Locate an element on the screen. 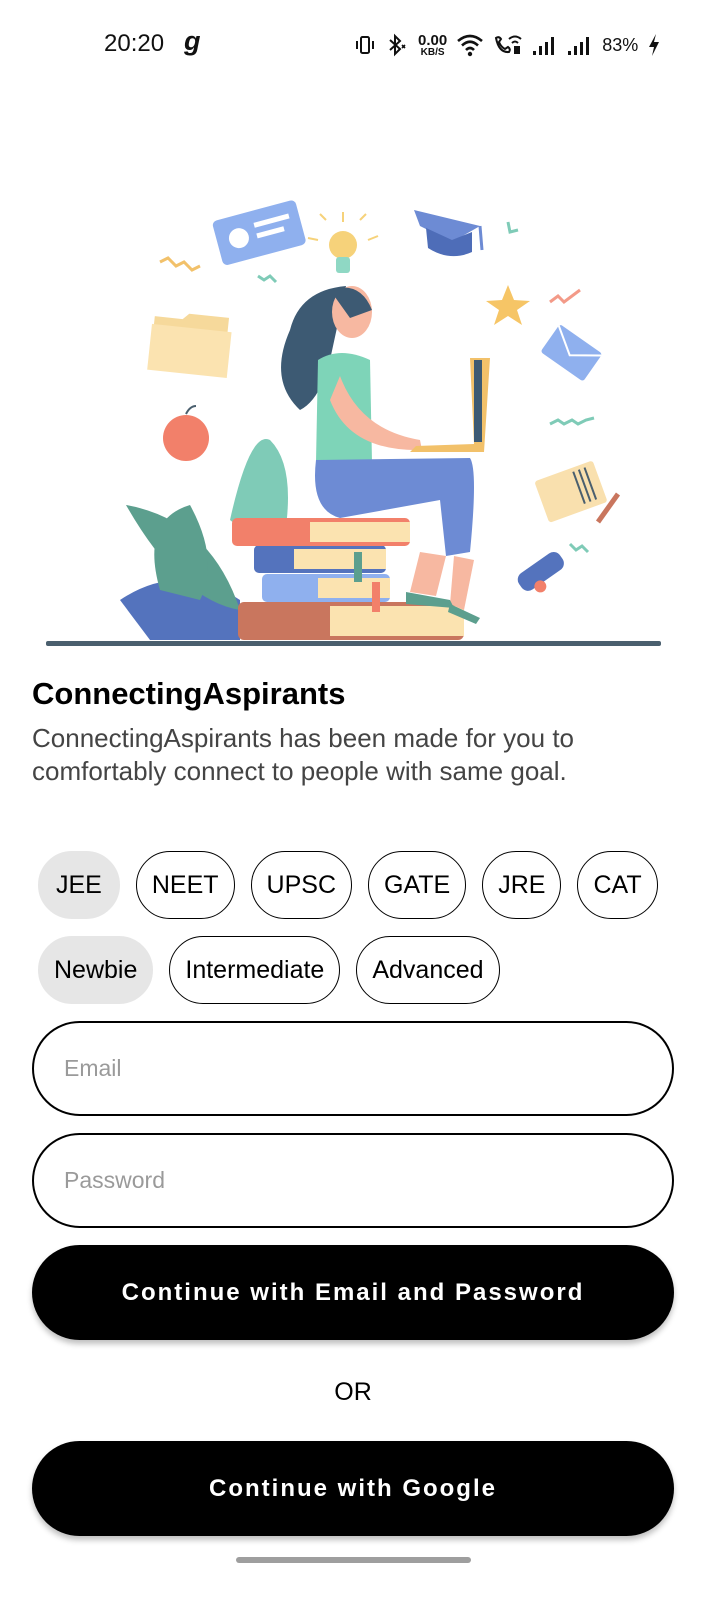 The width and height of the screenshot is (720, 1600). chip-jee: JEE is located at coordinates (79, 885).